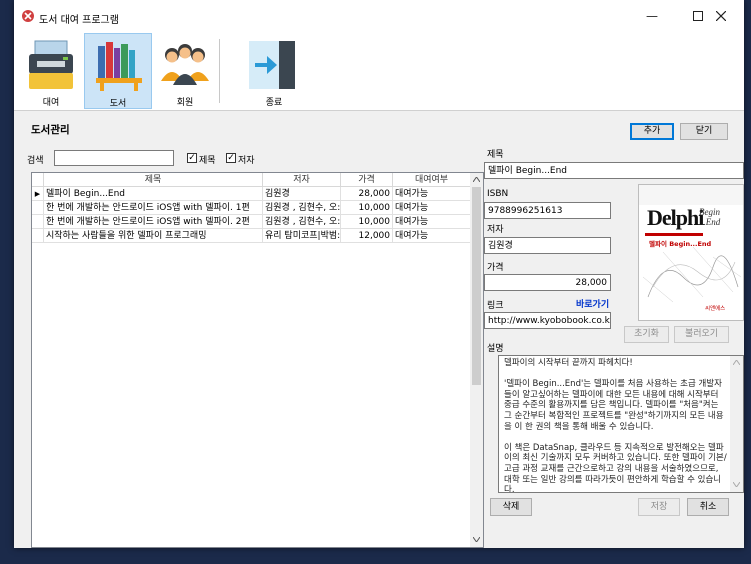 This screenshot has height=564, width=751. What do you see at coordinates (35, 161) in the screenshot?
I see `search-label: 검색` at bounding box center [35, 161].